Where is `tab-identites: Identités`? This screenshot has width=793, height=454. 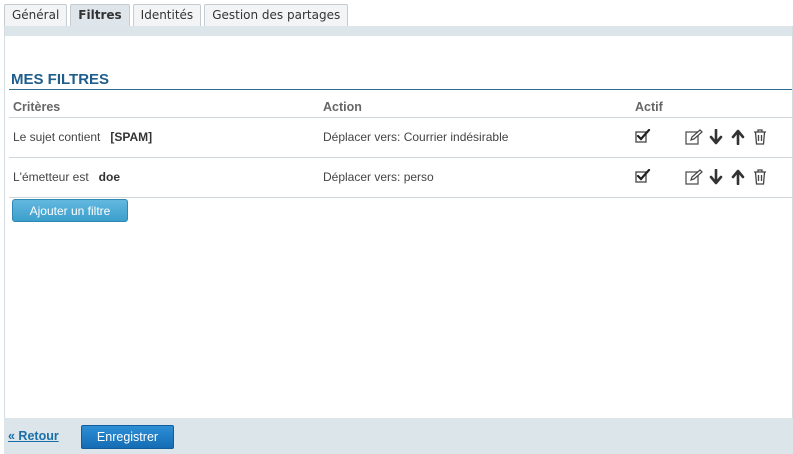
tab-identites: Identités is located at coordinates (167, 15).